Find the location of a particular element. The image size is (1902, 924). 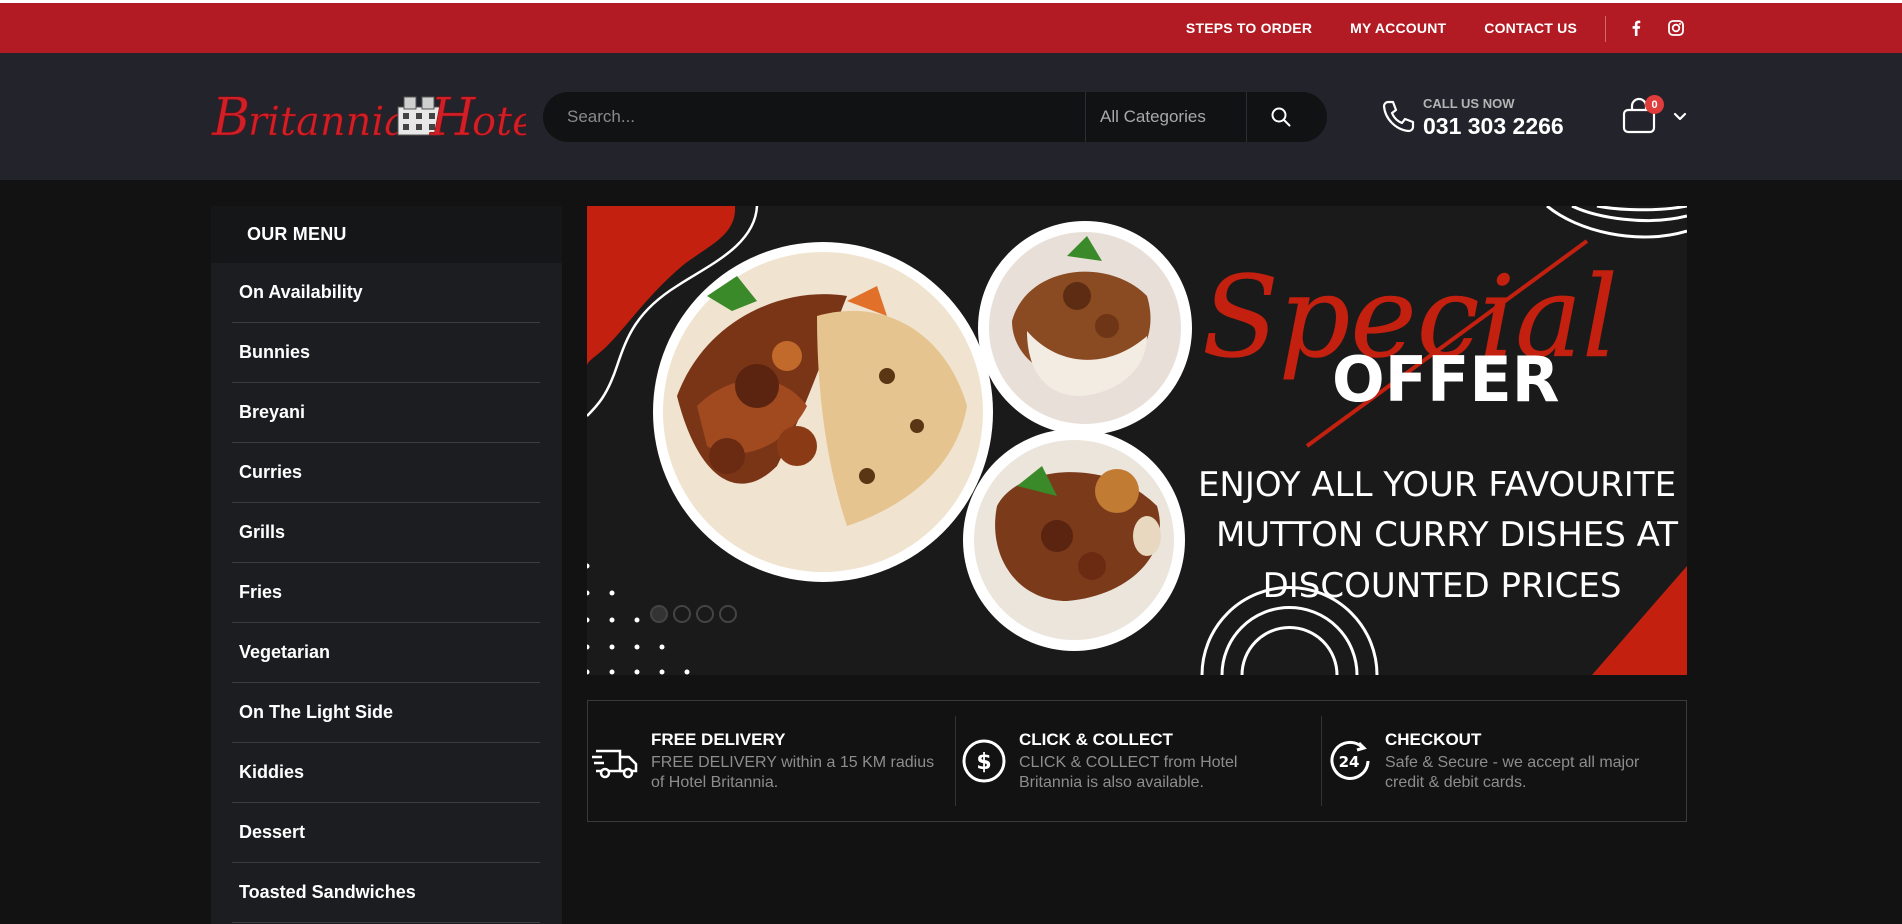

banner-line-3: DISCOUNTED PRICES is located at coordinates (1442, 586).